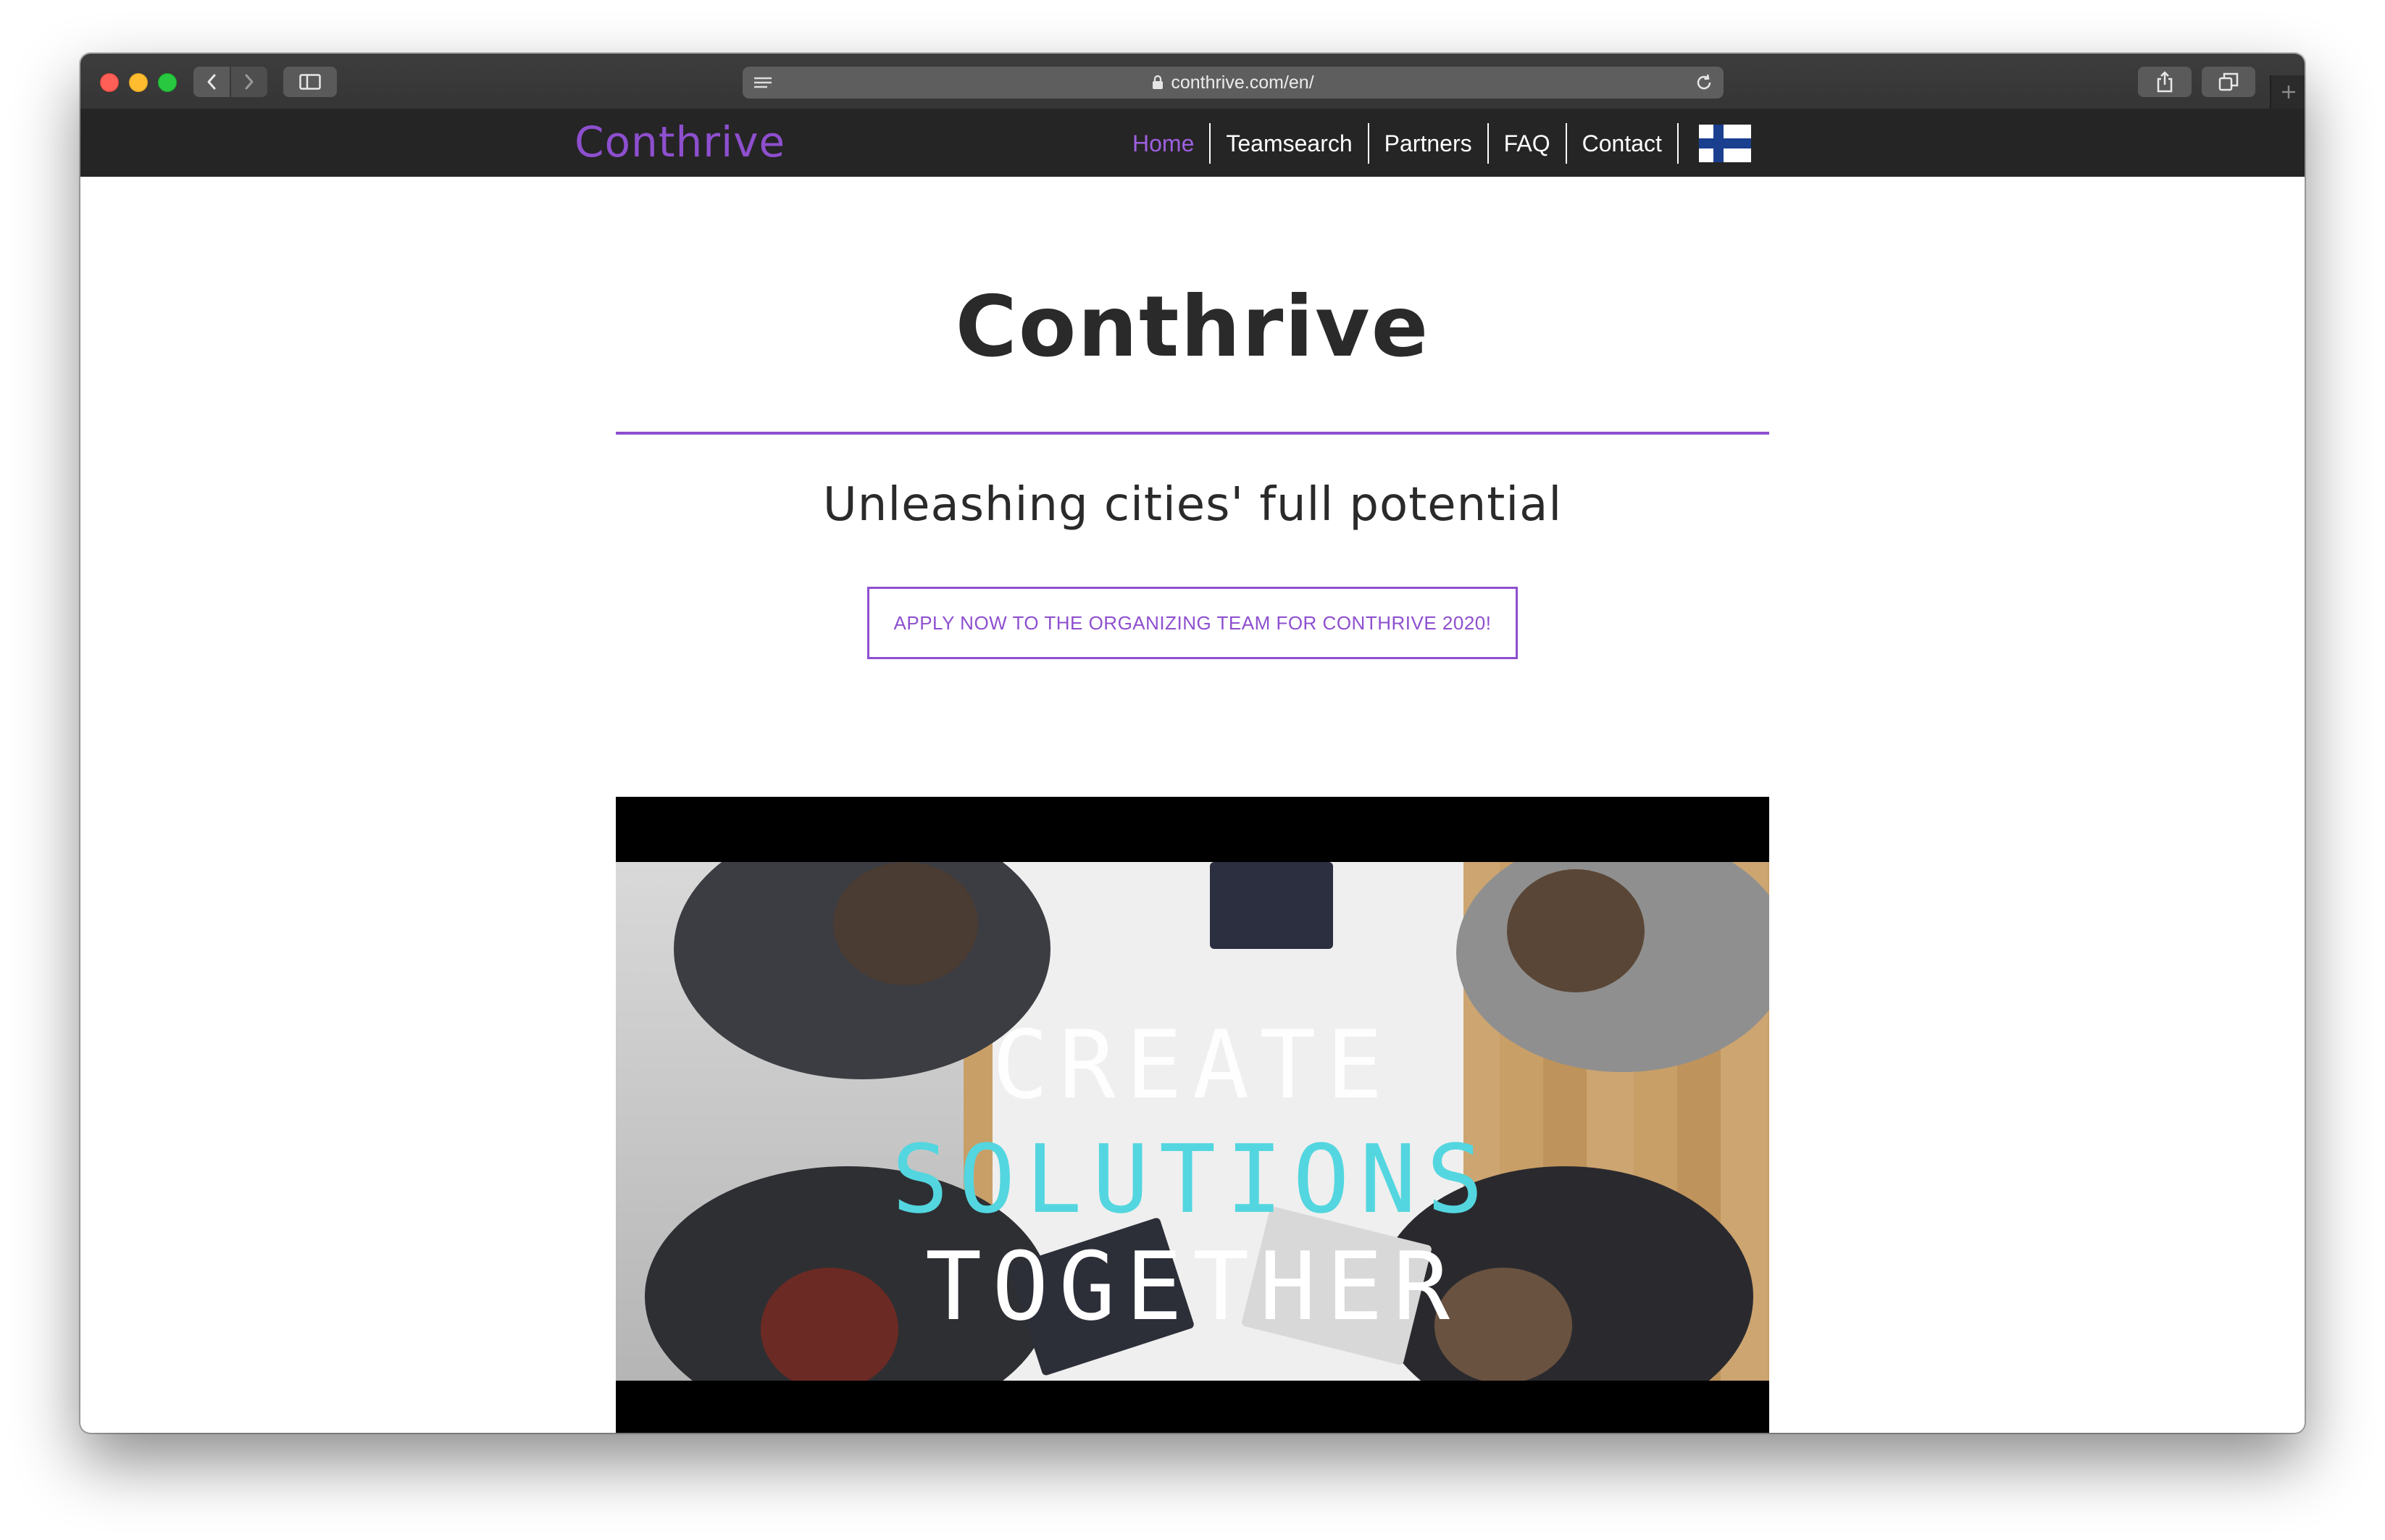 The width and height of the screenshot is (2385, 1540). What do you see at coordinates (680, 142) in the screenshot?
I see `site-logo: Conthrive` at bounding box center [680, 142].